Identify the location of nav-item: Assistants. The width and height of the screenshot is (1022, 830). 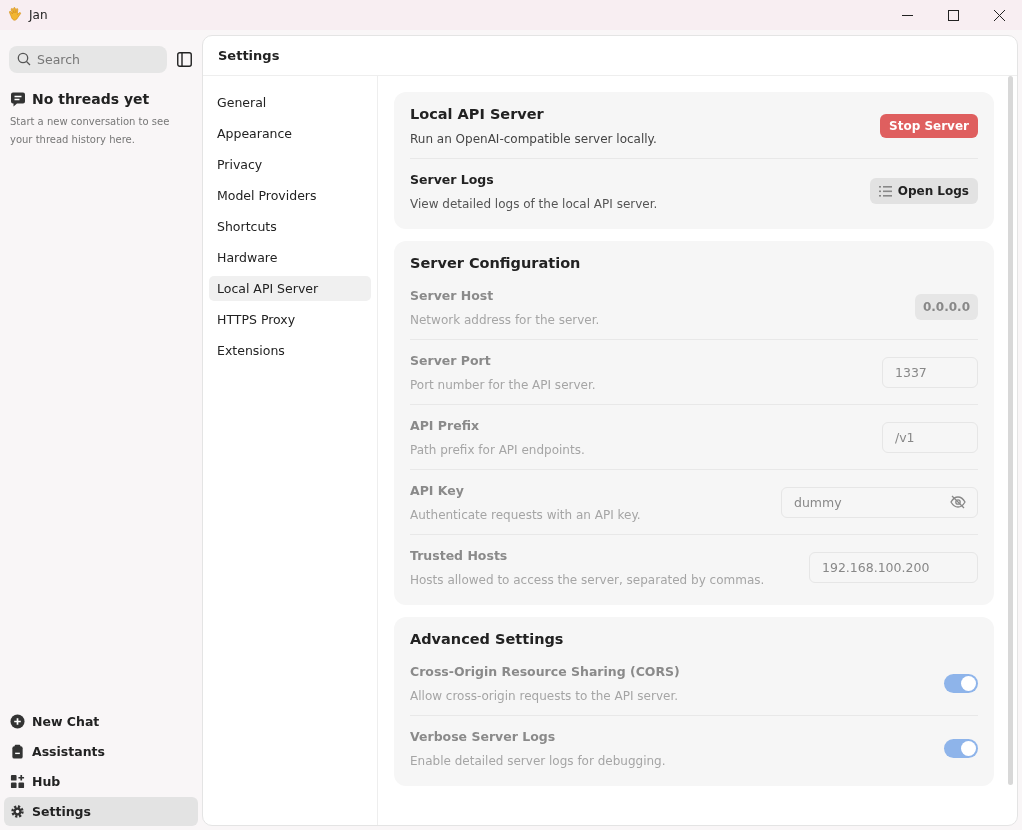
(101, 751).